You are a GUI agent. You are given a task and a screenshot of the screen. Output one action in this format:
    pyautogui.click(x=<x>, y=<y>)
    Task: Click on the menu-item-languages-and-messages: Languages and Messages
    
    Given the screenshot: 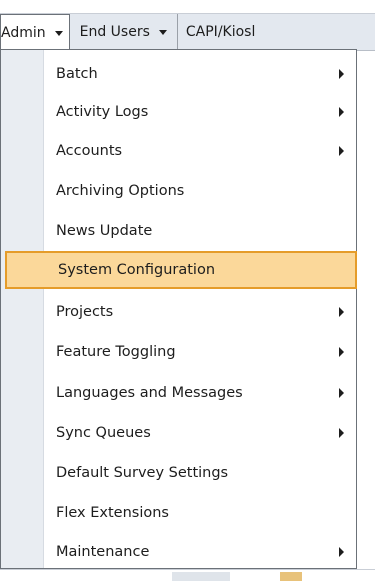 What is the action you would take?
    pyautogui.click(x=178, y=393)
    